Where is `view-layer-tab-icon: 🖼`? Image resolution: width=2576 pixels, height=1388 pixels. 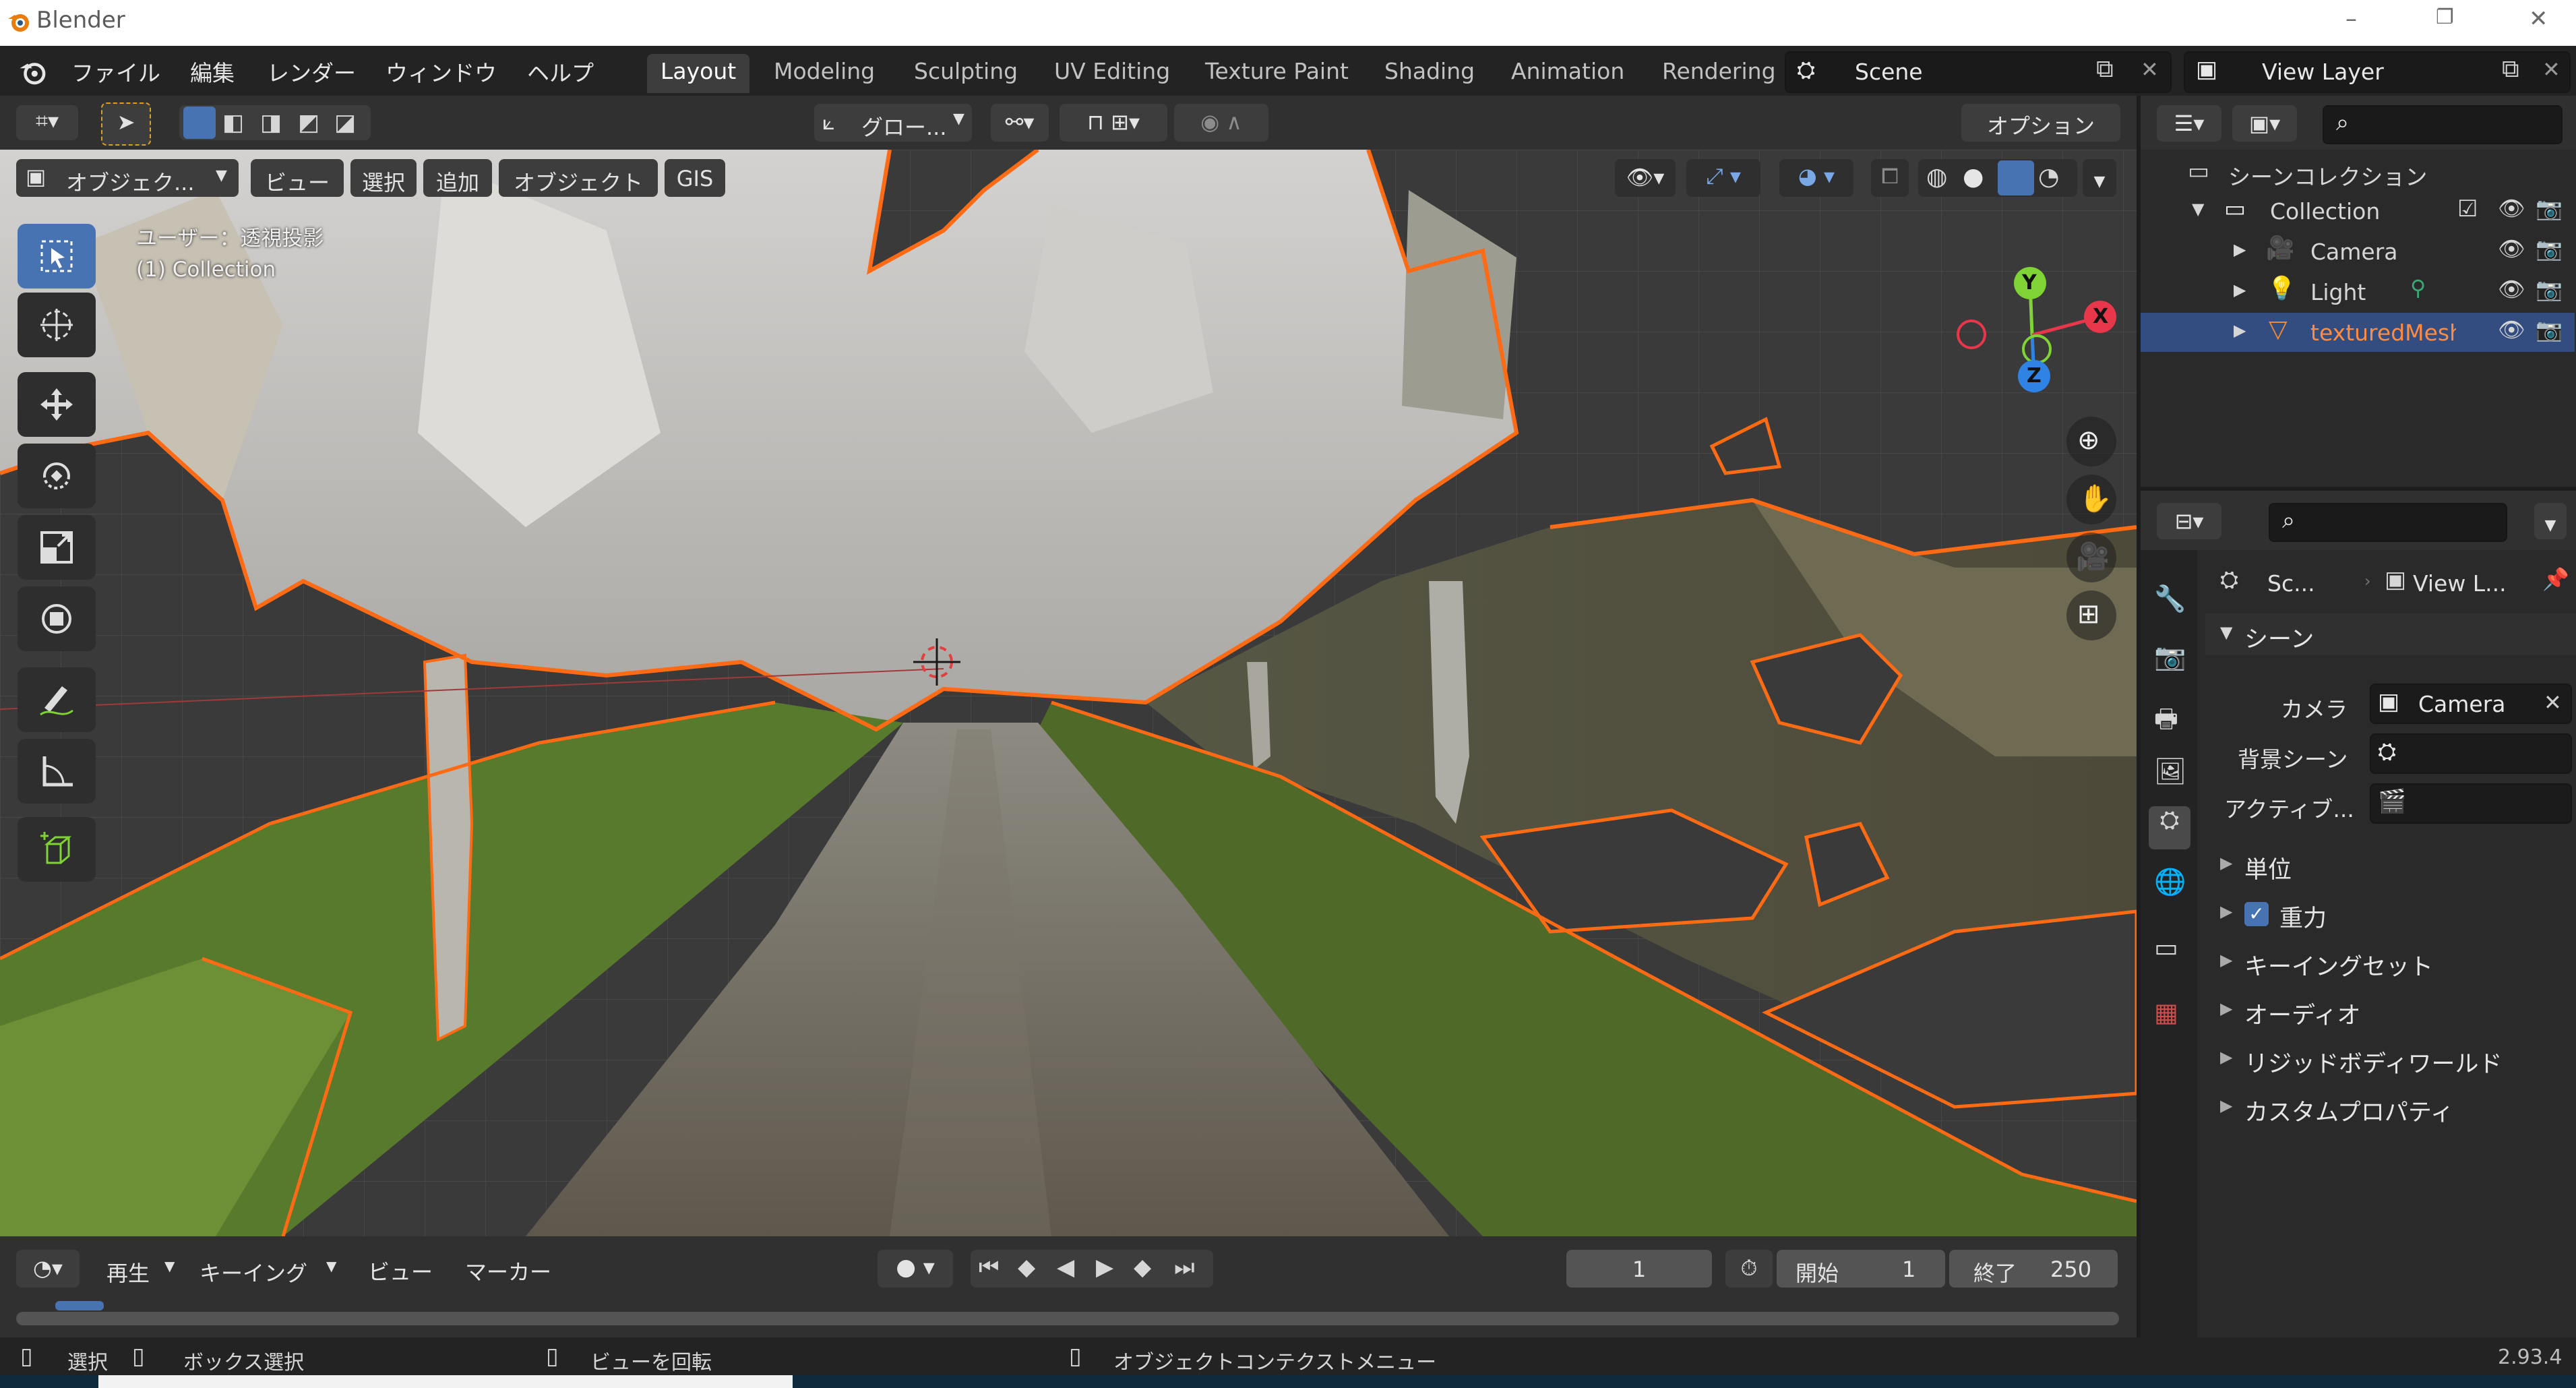 view-layer-tab-icon: 🖼 is located at coordinates (2170, 771).